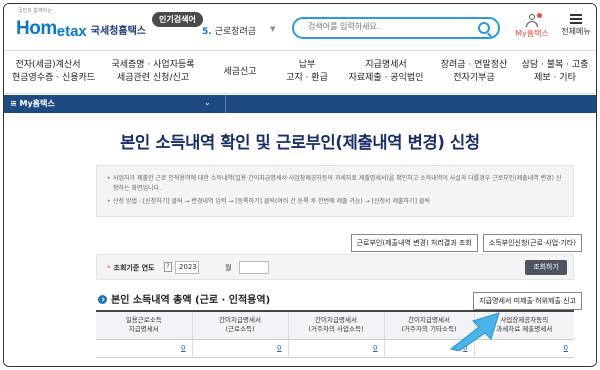 This screenshot has height=370, width=600. What do you see at coordinates (240, 325) in the screenshot?
I see `column-header: 간이지급명세서 (근로소득)` at bounding box center [240, 325].